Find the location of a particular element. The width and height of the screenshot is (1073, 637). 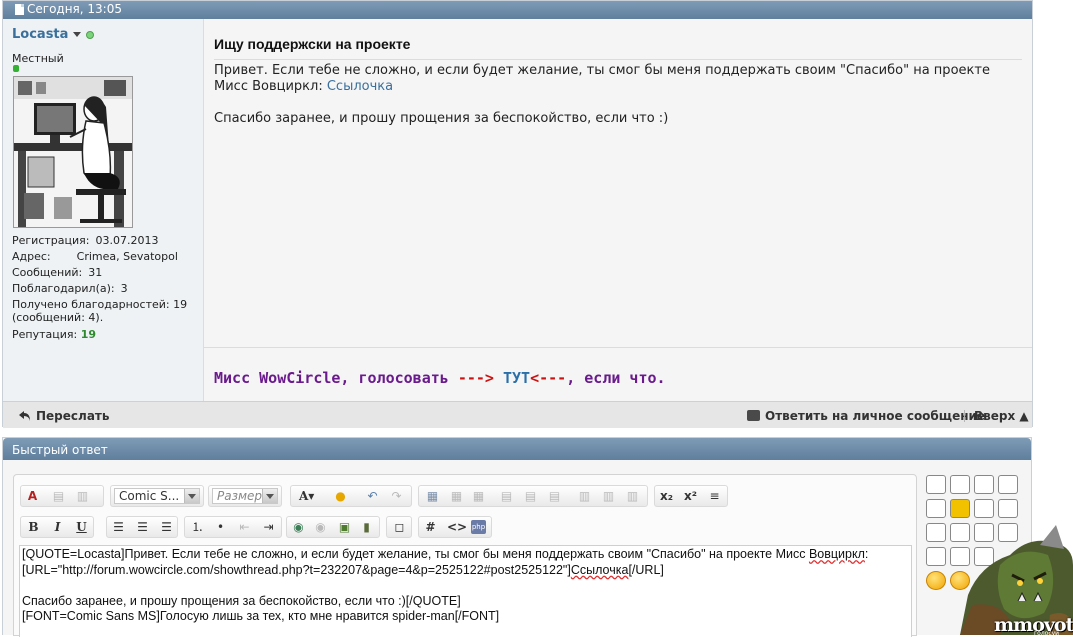

size-select: Размер is located at coordinates (245, 496).